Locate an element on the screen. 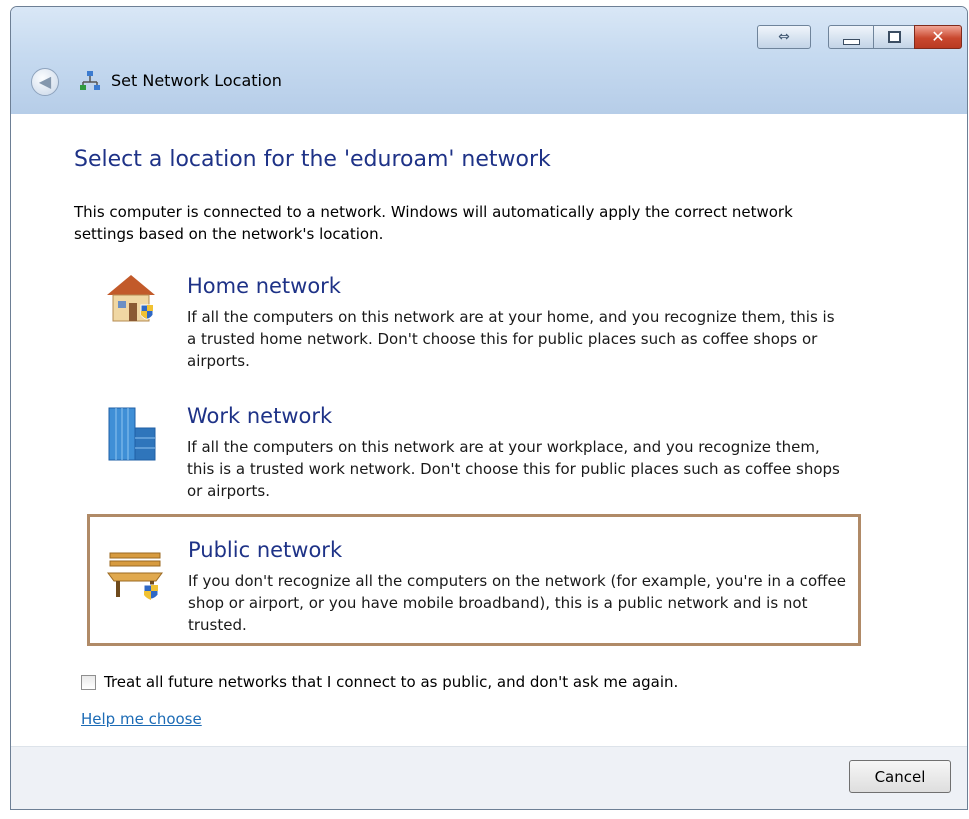 This screenshot has height=819, width=969. title-bar: ⇔ ✕ ◀ Set Network Location is located at coordinates (489, 61).